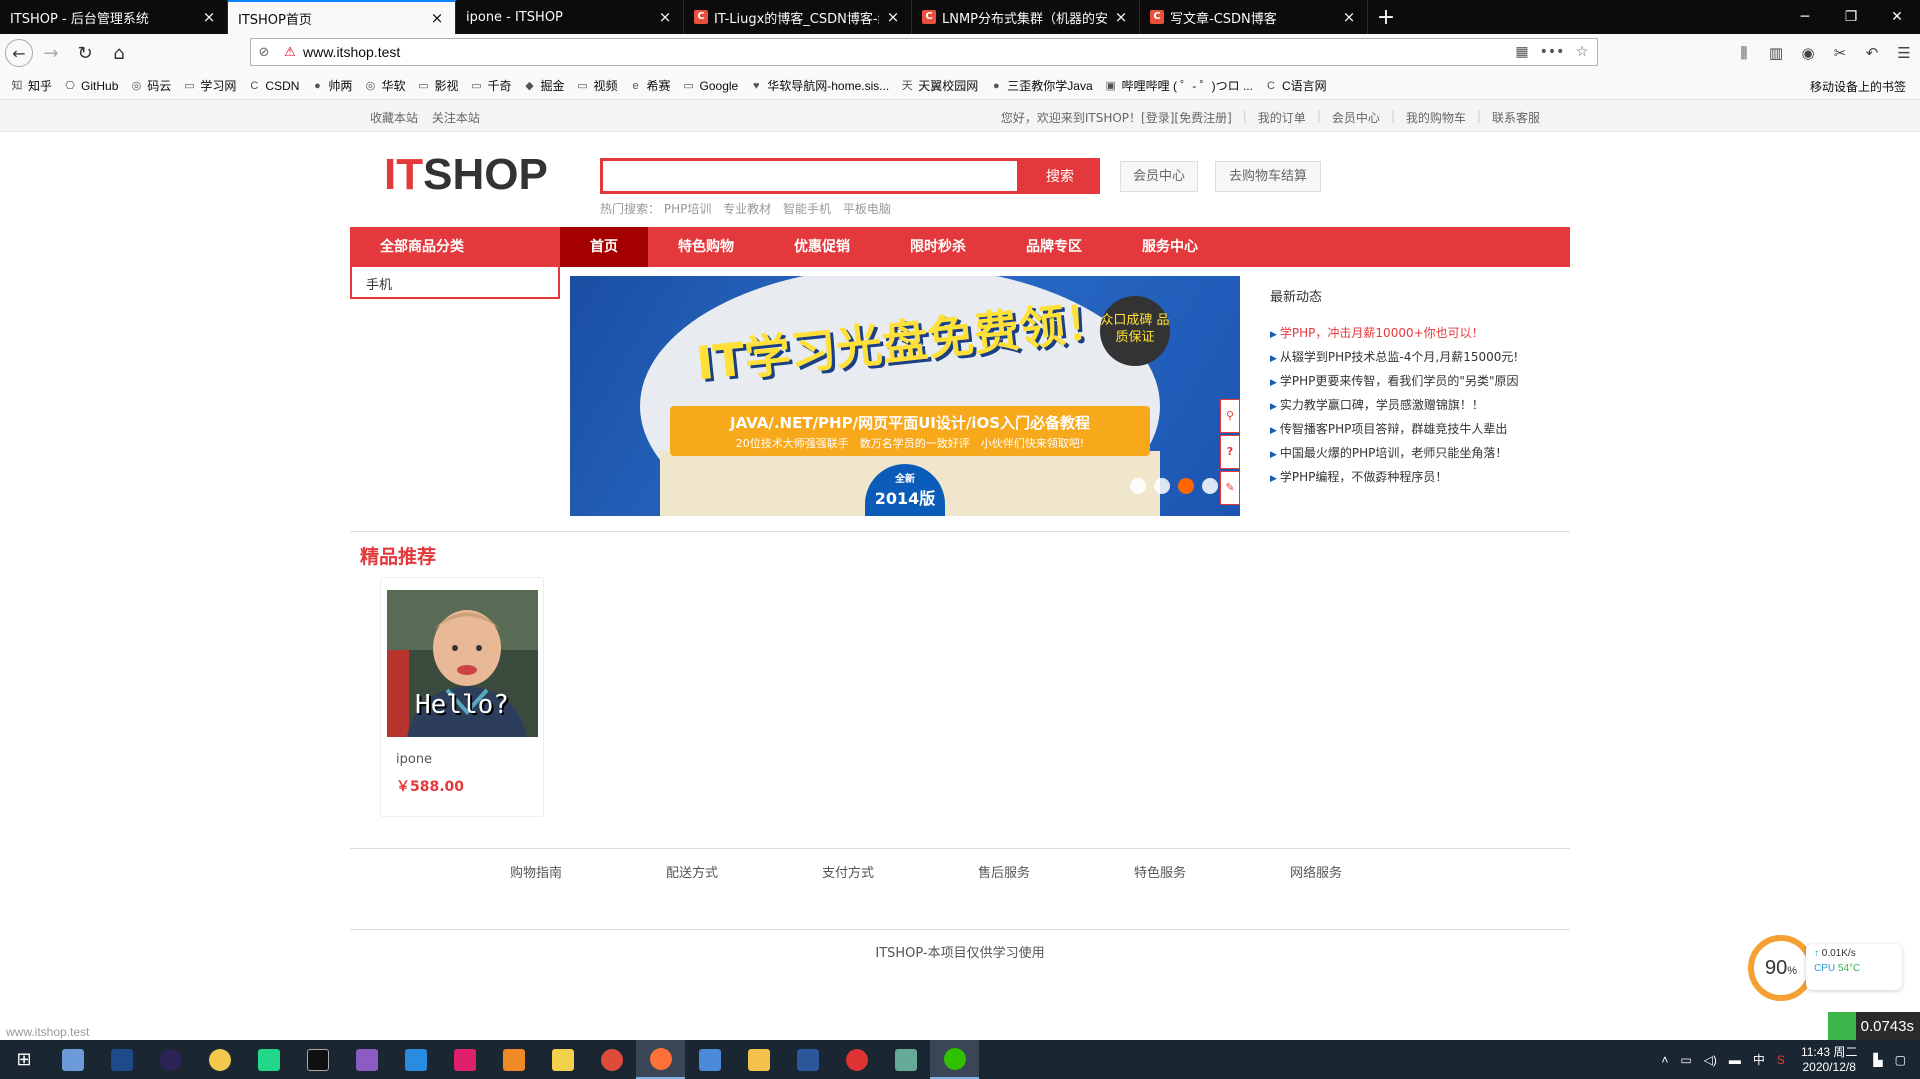  What do you see at coordinates (456, 118) in the screenshot?
I see `follow-site-link: 关注本站` at bounding box center [456, 118].